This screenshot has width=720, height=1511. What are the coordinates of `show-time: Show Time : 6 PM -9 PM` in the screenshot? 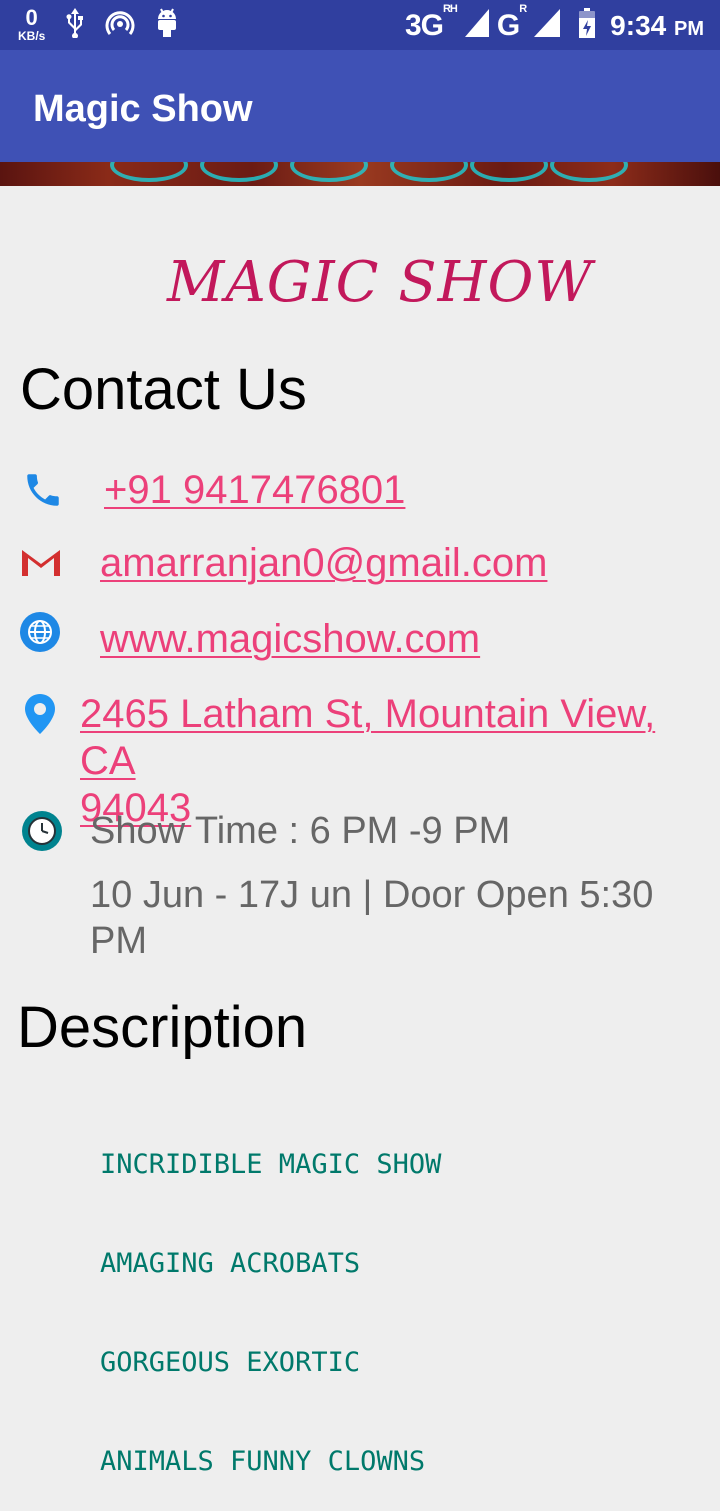 It's located at (300, 831).